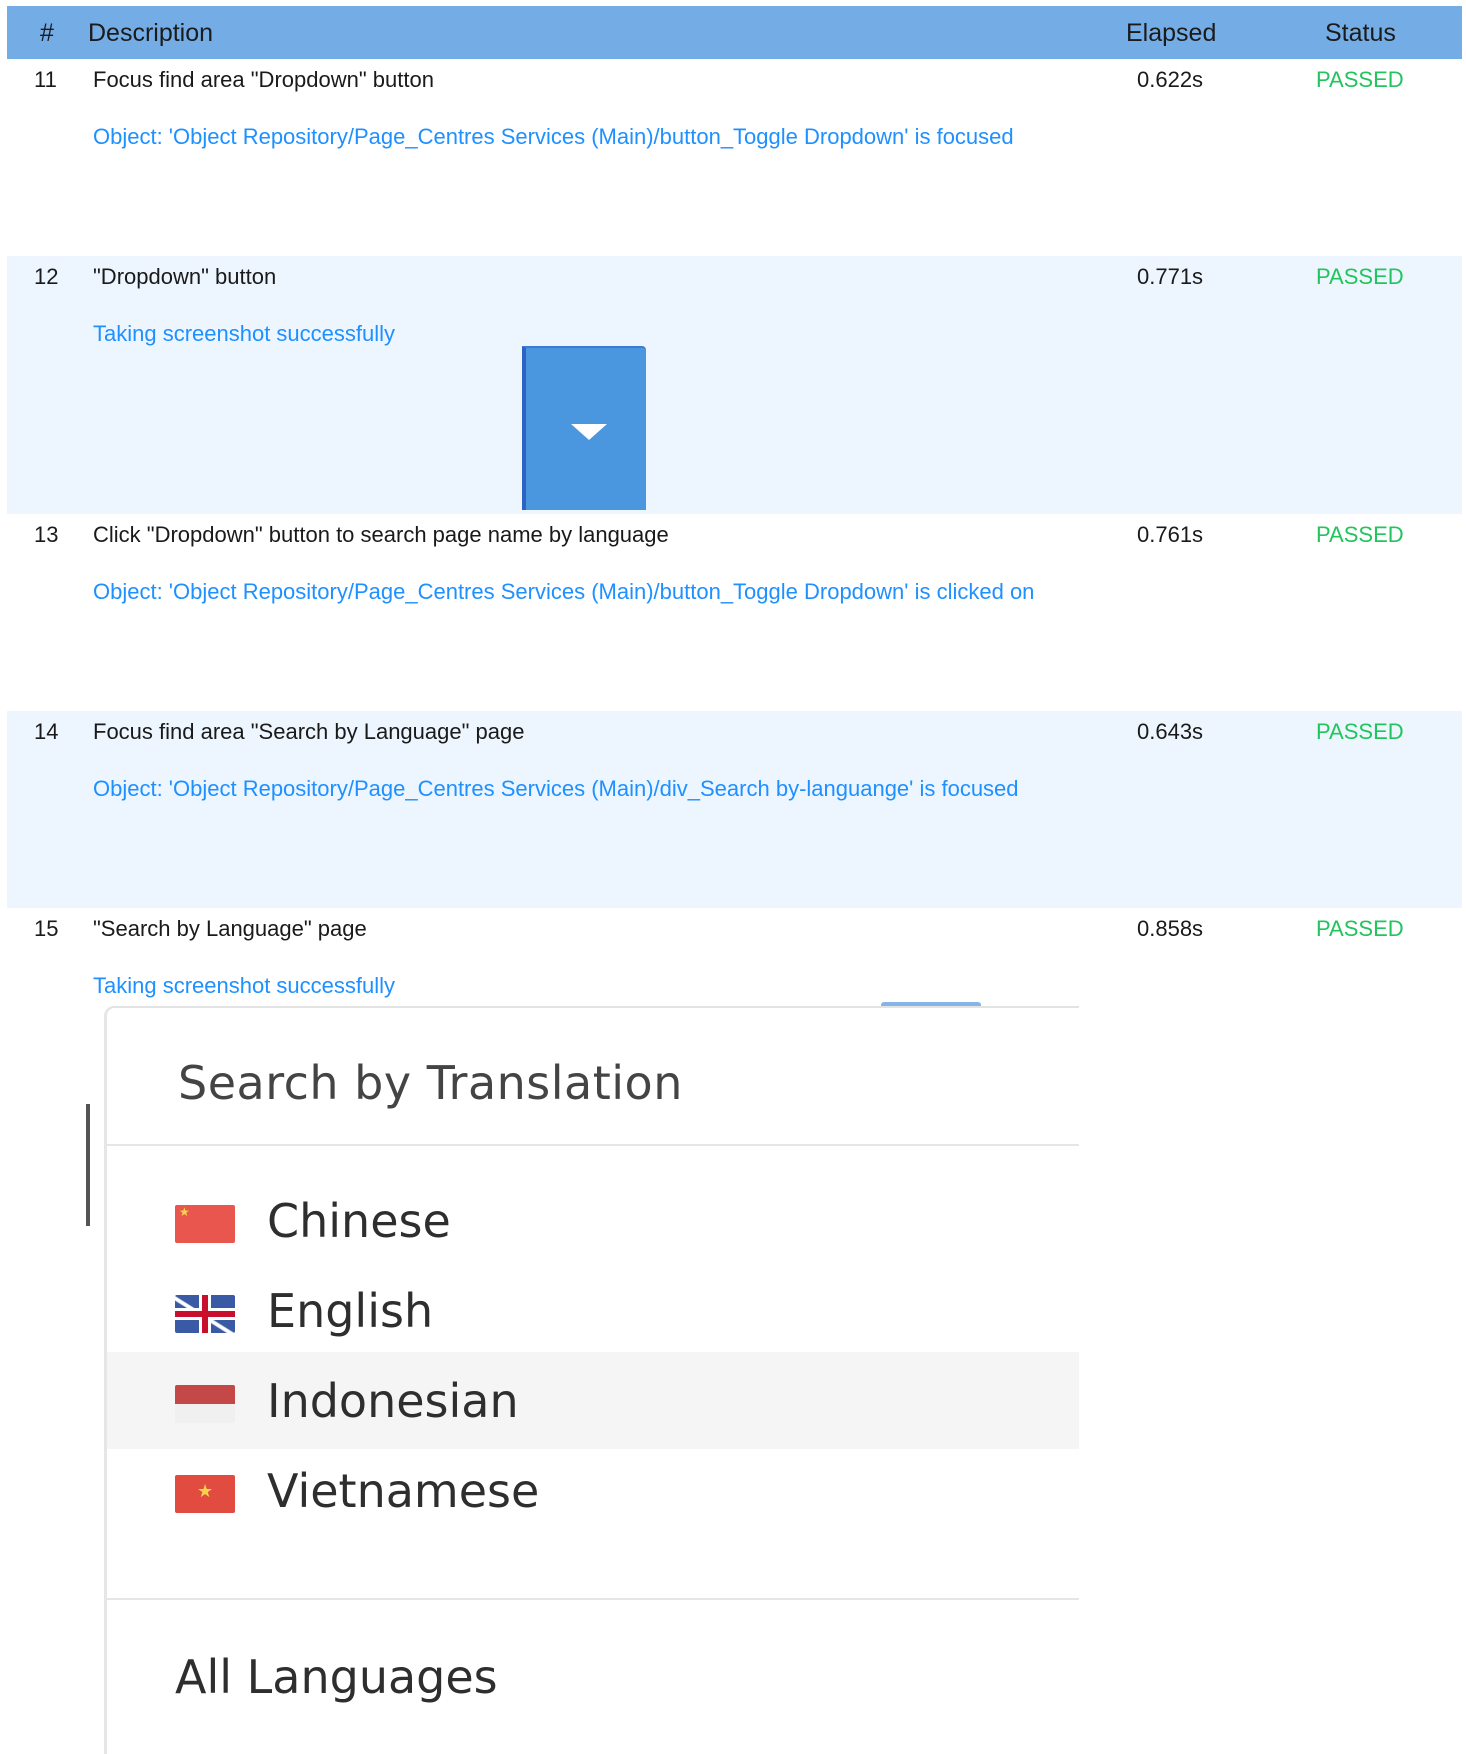 This screenshot has width=1466, height=1754. Describe the element at coordinates (205, 1494) in the screenshot. I see `vietnam-flag-icon` at that location.